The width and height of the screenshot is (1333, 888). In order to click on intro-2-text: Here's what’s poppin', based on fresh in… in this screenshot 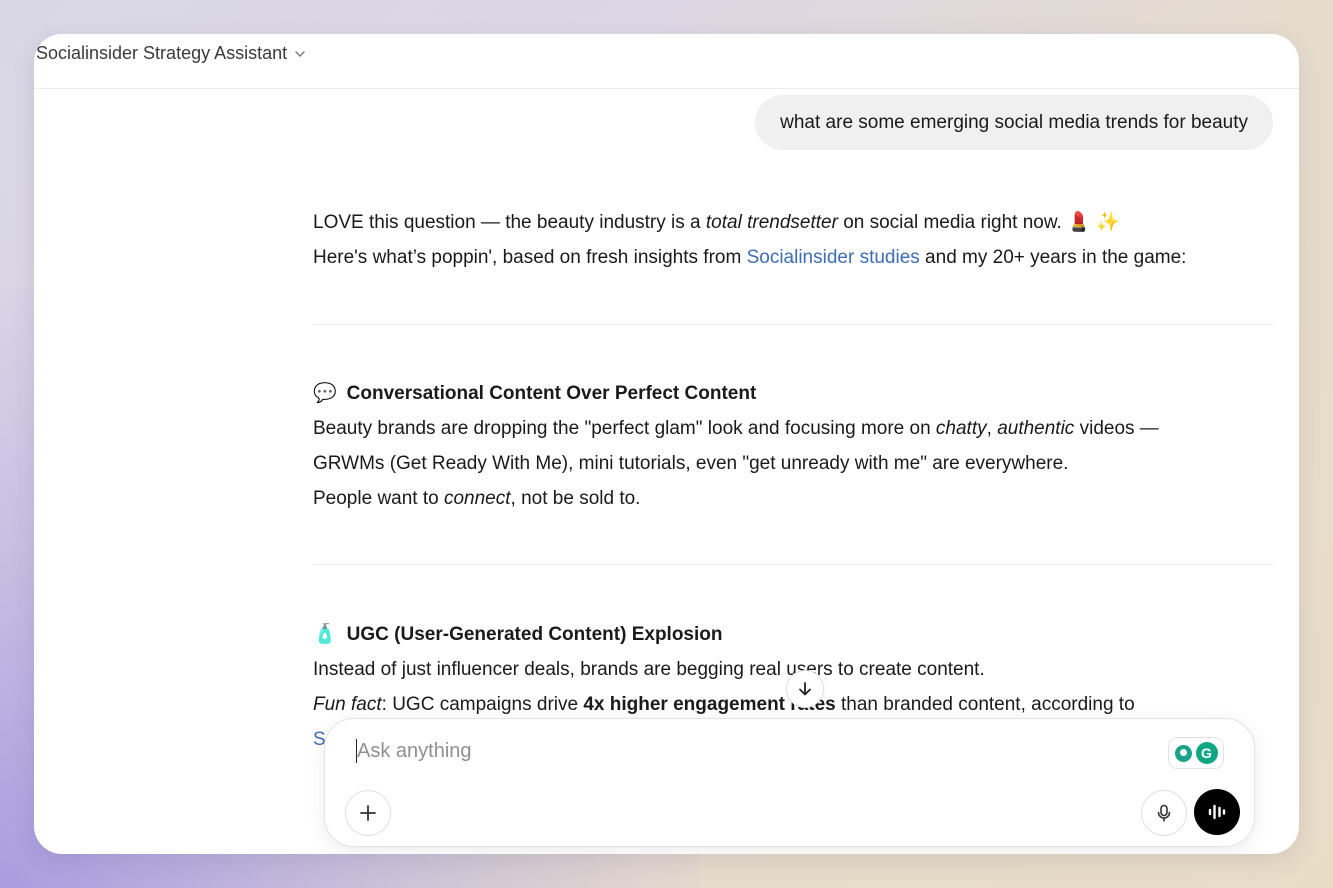, I will do `click(530, 257)`.